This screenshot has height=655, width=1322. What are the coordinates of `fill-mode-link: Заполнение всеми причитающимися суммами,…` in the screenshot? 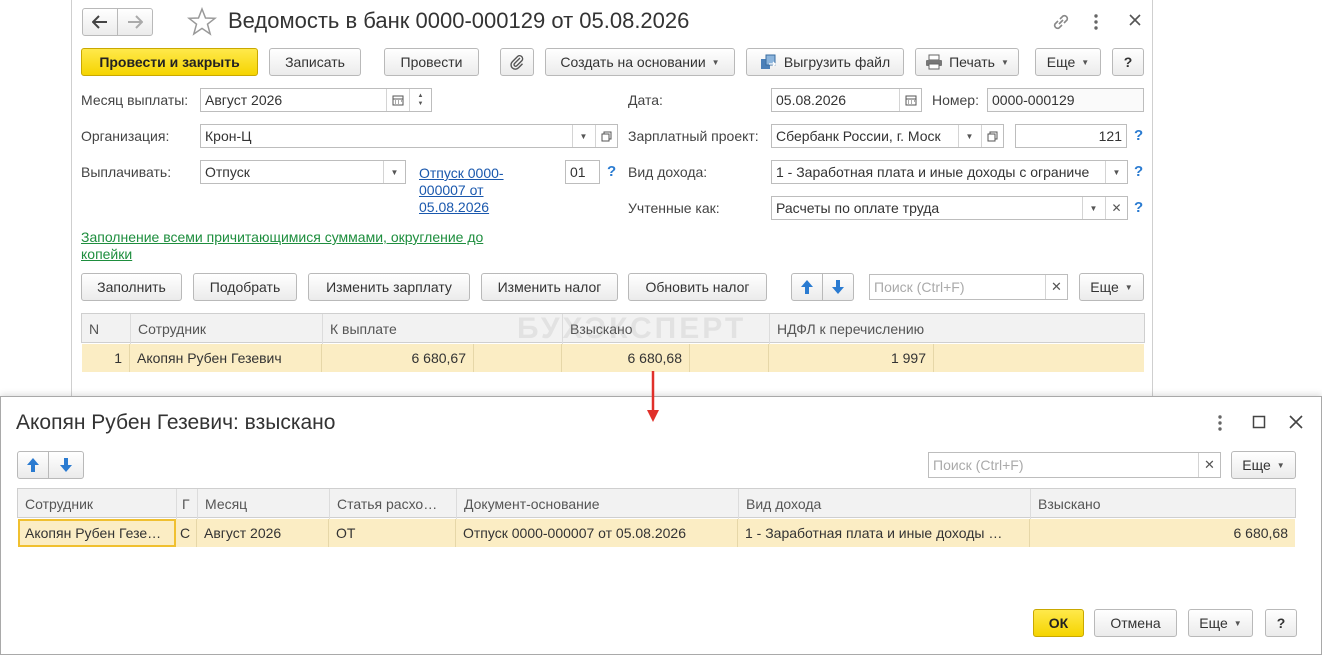 It's located at (301, 246).